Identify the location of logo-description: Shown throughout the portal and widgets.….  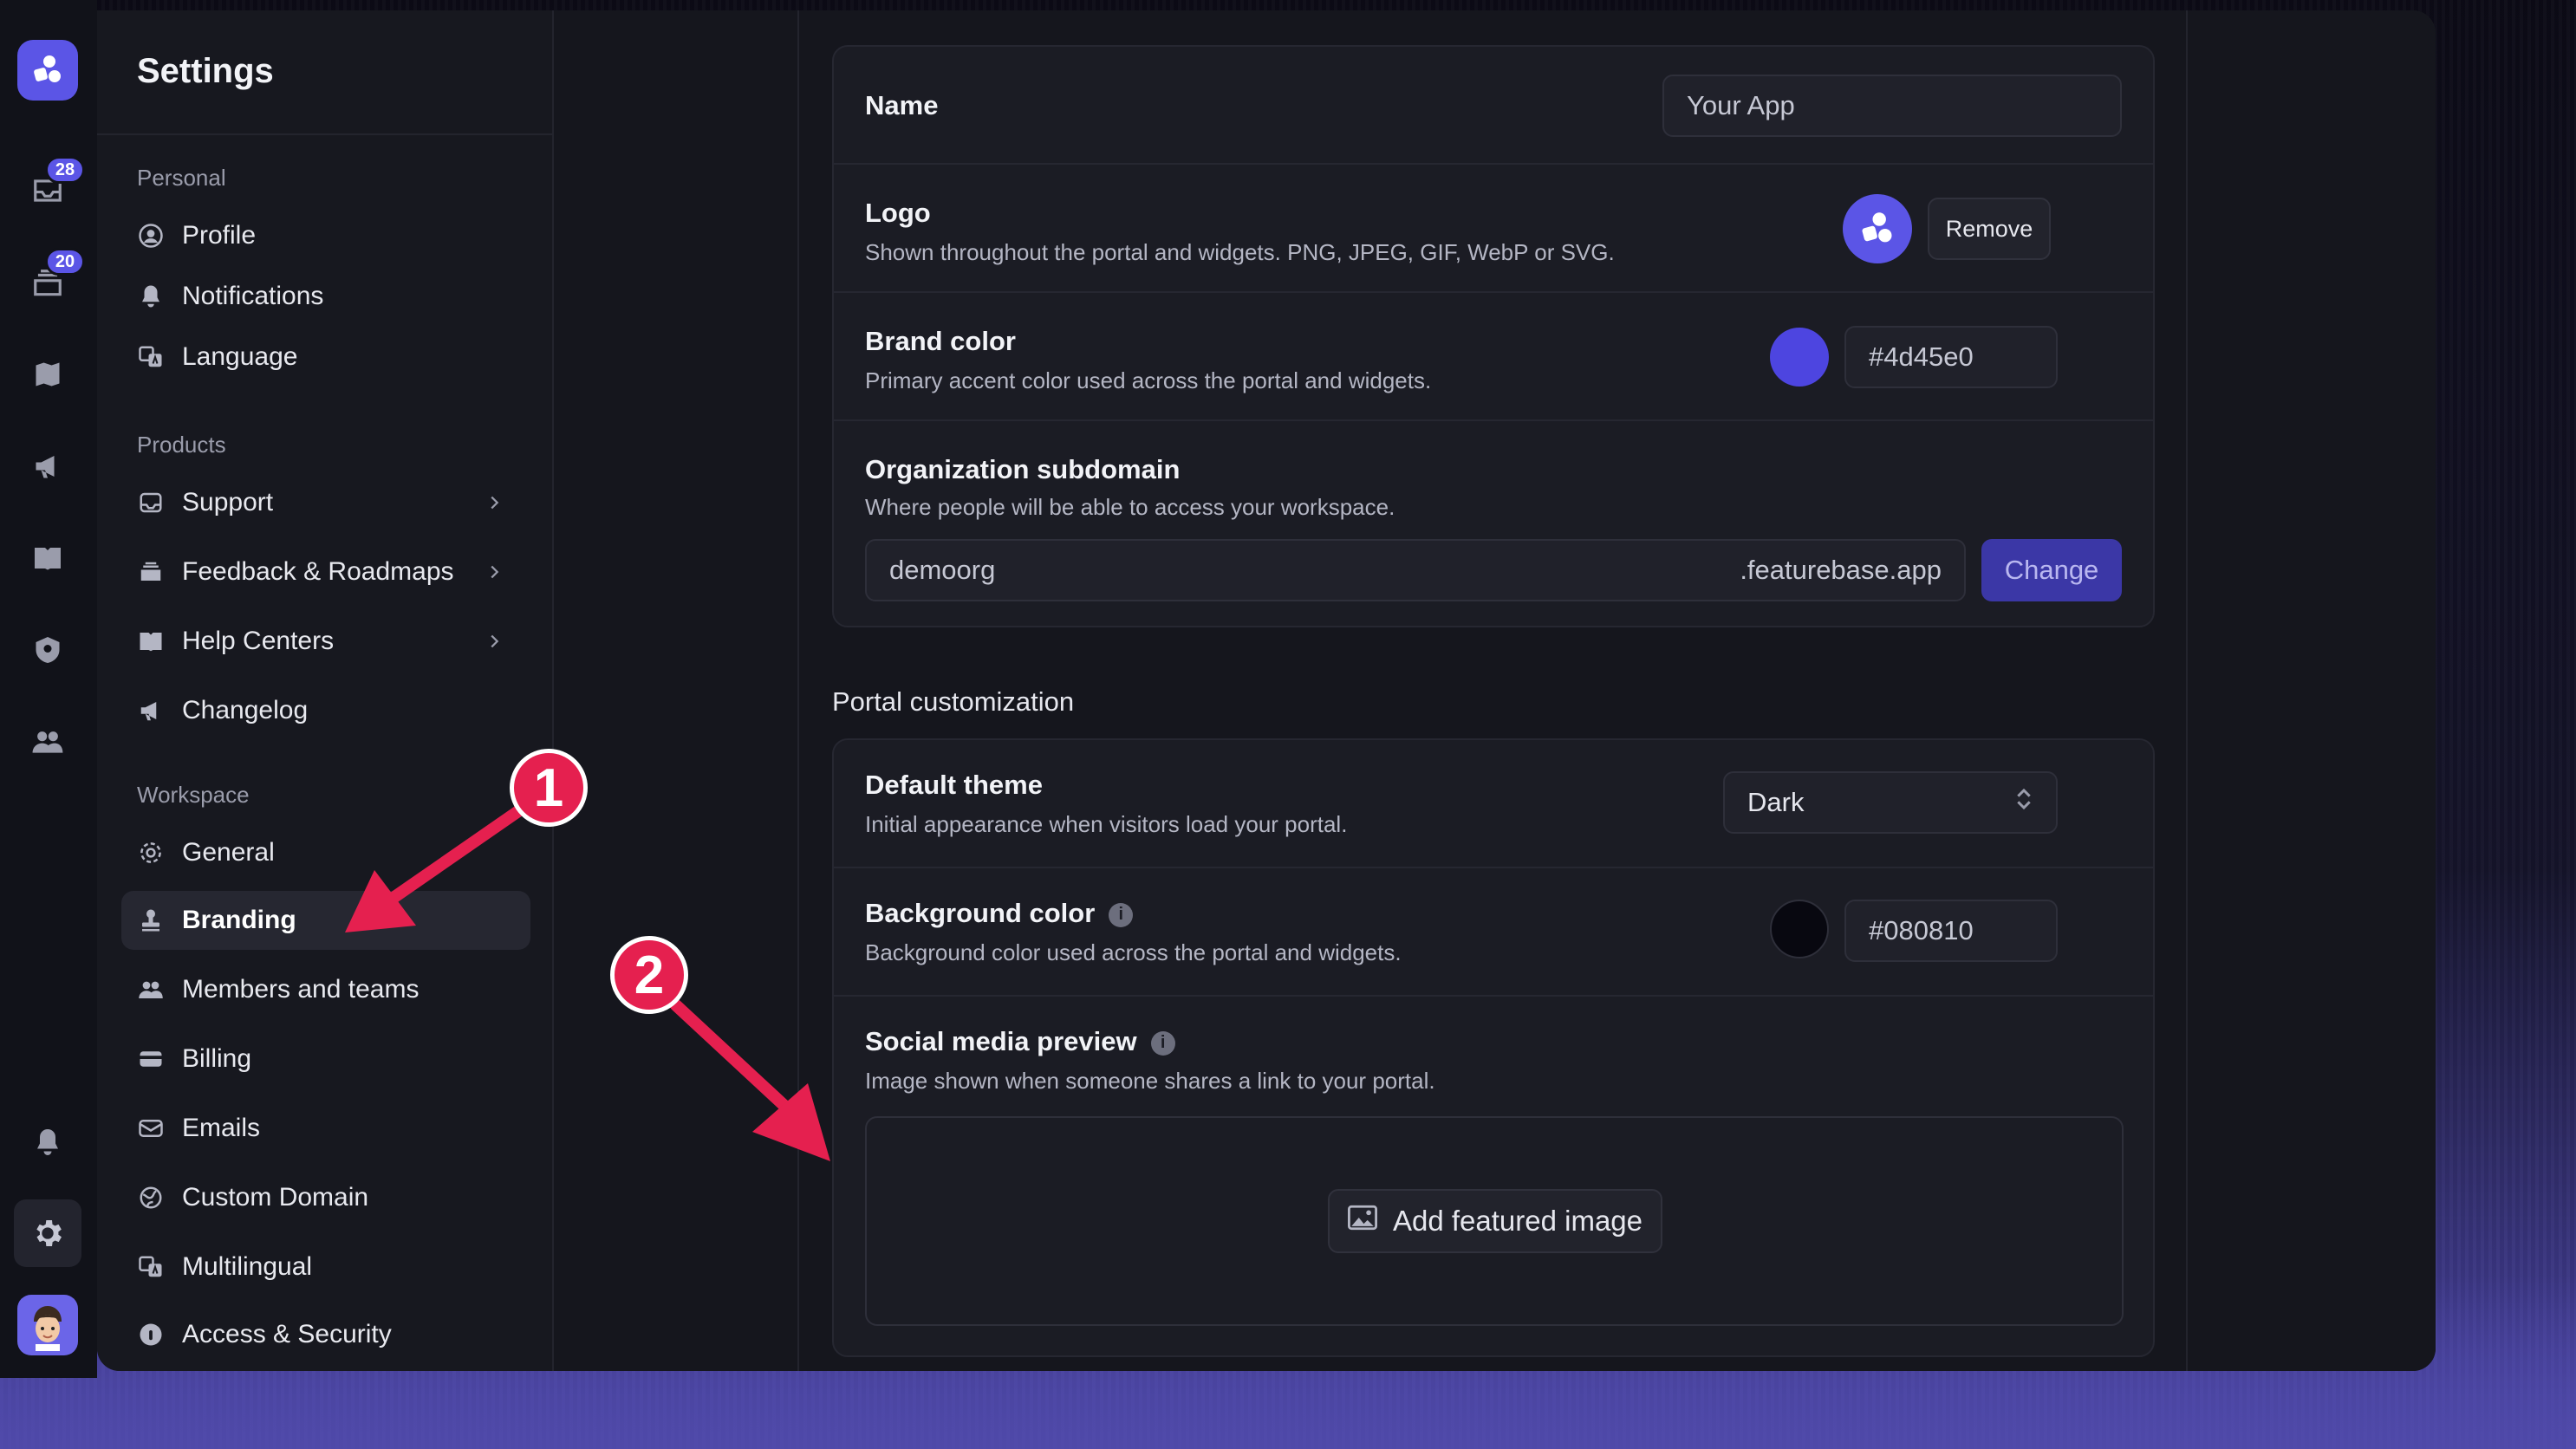
(1240, 252).